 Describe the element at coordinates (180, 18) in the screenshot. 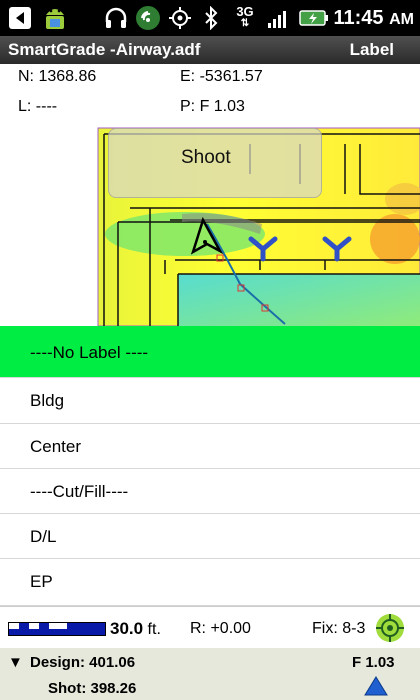

I see `gps-target-icon` at that location.